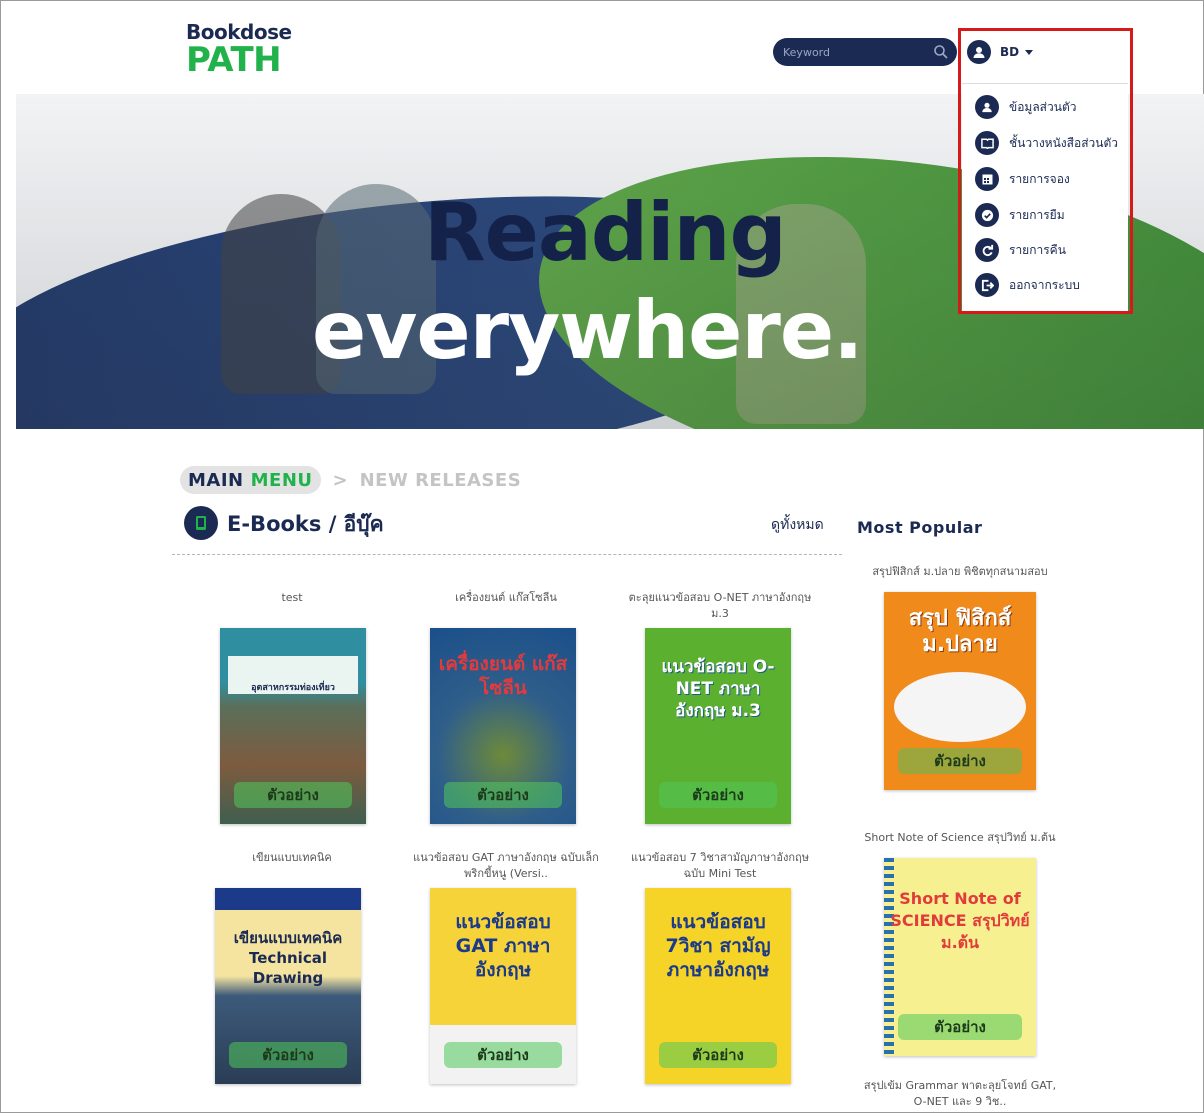 The height and width of the screenshot is (1113, 1204). I want to click on menu-item-label: รายการคืน, so click(1037, 249).